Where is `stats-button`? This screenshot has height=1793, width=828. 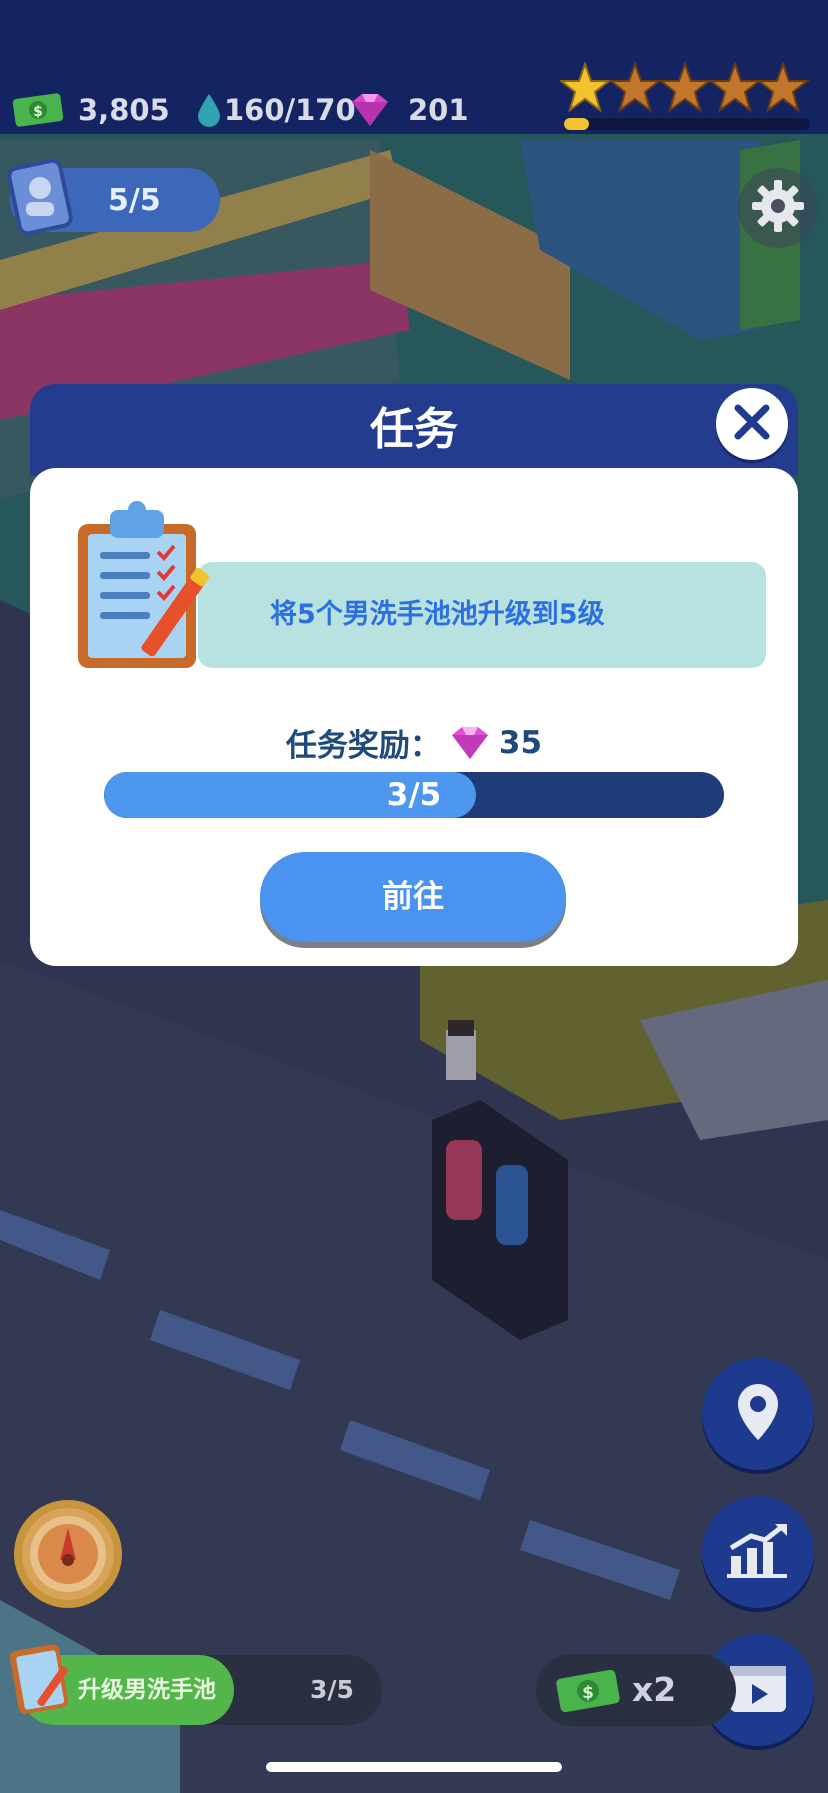
stats-button is located at coordinates (758, 1552).